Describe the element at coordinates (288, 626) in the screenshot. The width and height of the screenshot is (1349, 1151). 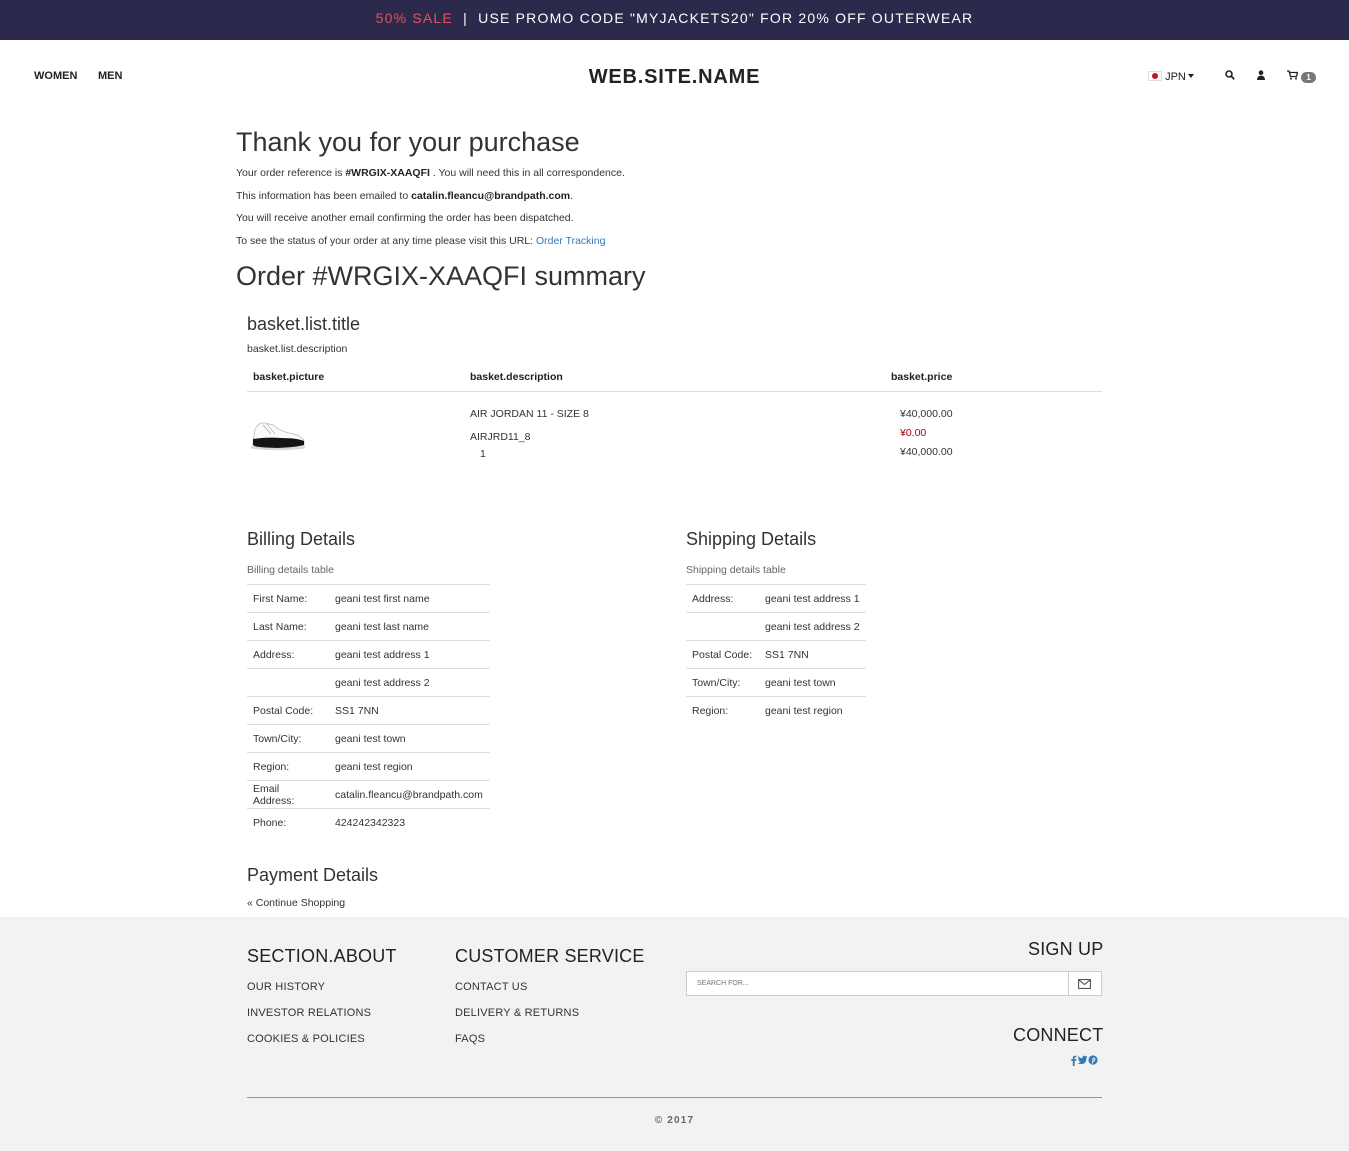
I see `billing-label: Last Name:` at that location.